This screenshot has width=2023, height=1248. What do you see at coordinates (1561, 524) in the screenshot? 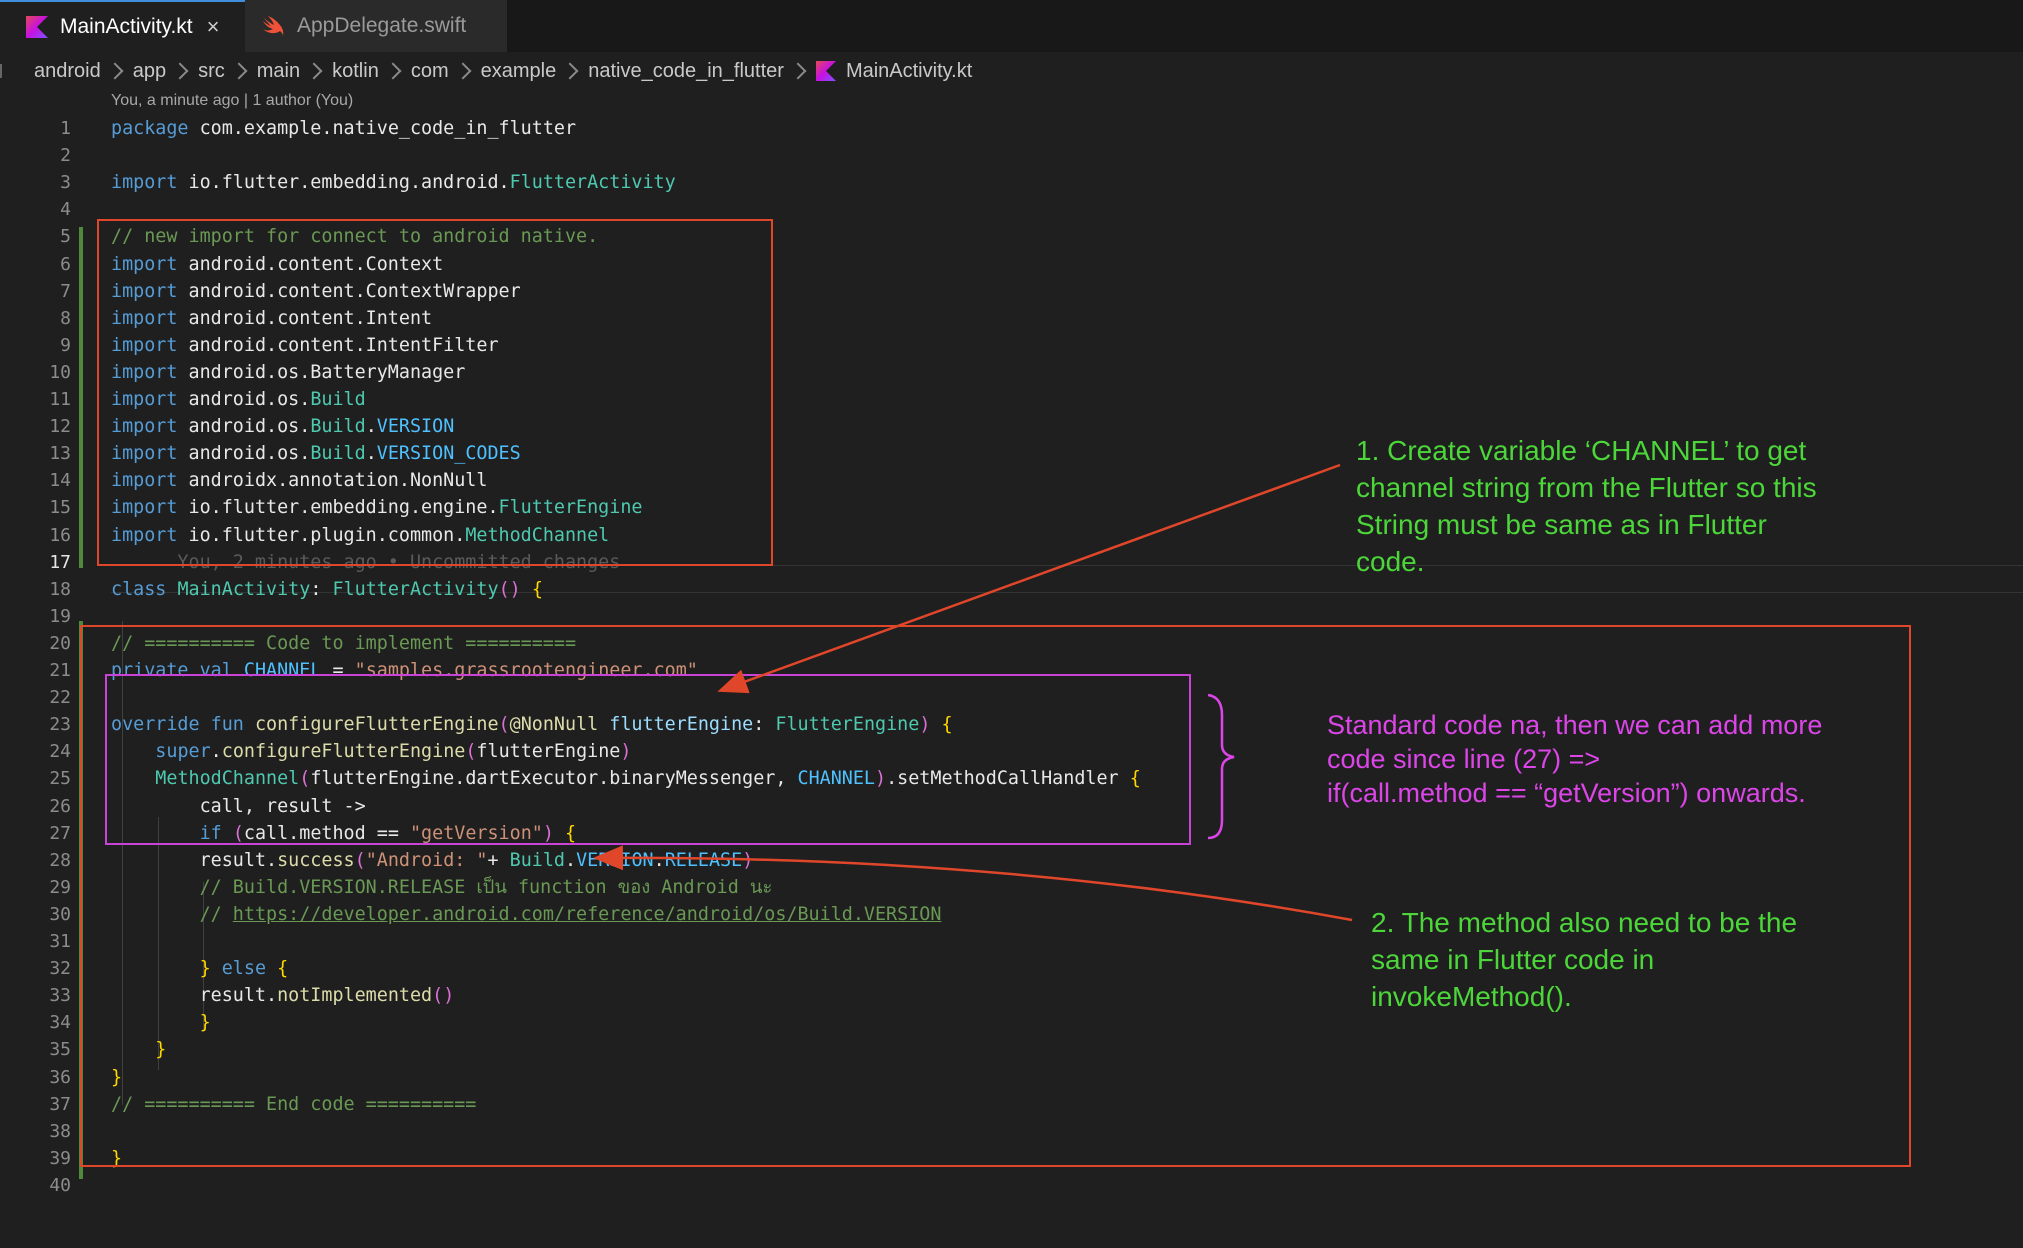
I see `annotation-line: String must be same as in Flutter` at bounding box center [1561, 524].